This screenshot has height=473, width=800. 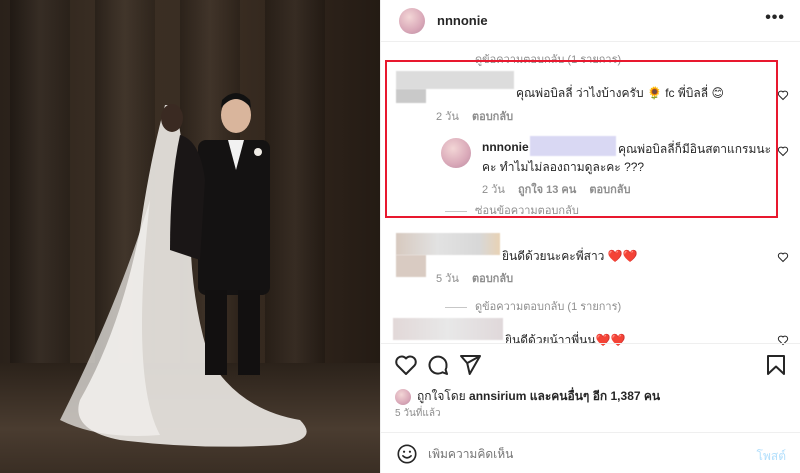 What do you see at coordinates (462, 20) in the screenshot?
I see `post-username: nnnonie` at bounding box center [462, 20].